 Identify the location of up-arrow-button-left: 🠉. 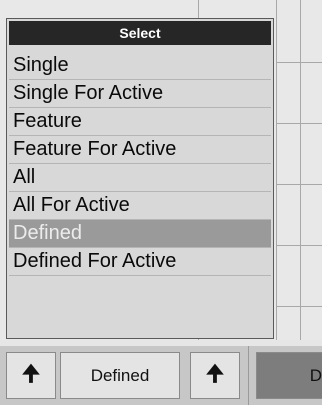
(31, 375).